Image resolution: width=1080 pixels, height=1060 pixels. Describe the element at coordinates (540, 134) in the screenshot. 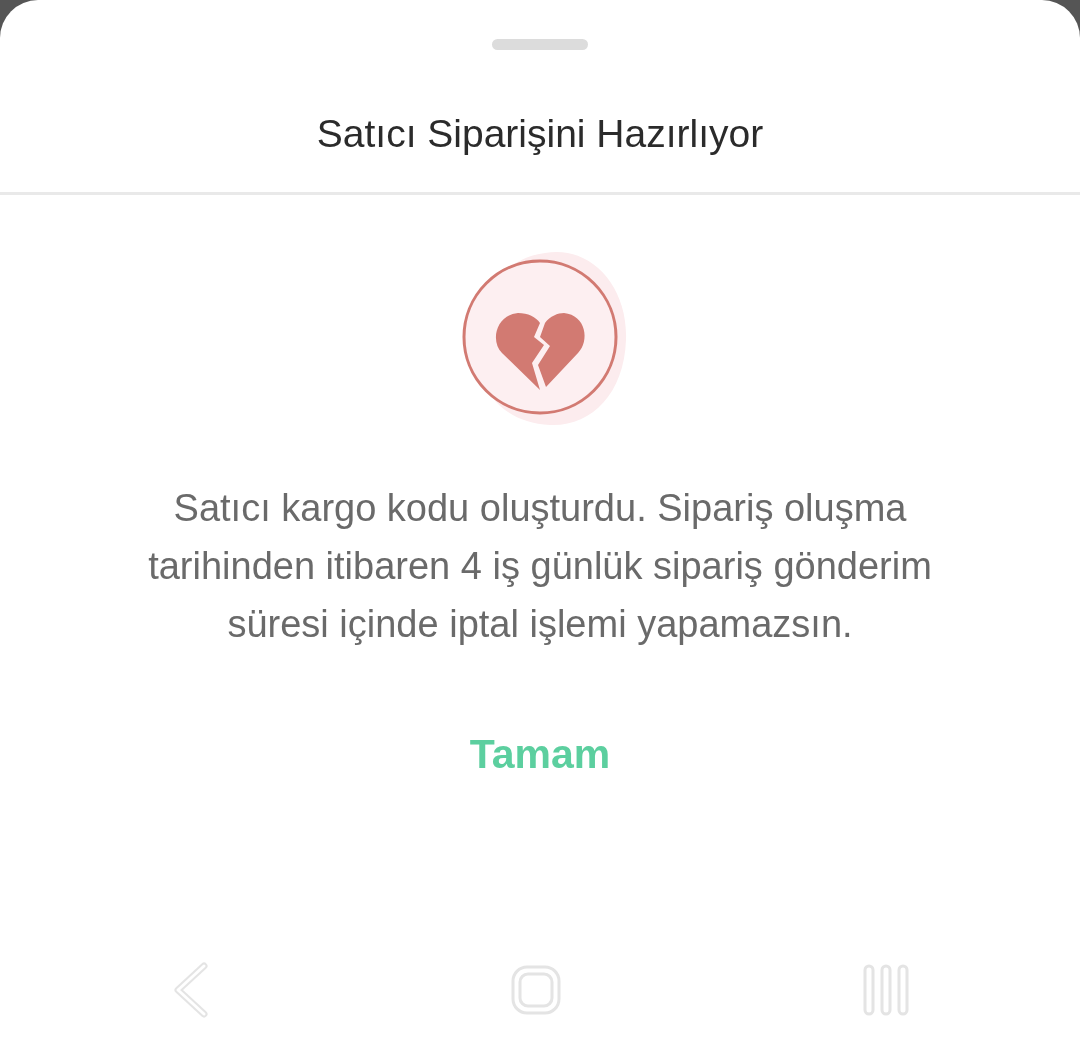

I see `sheet-title: Satıcı Siparişini Hazırlıyor` at that location.